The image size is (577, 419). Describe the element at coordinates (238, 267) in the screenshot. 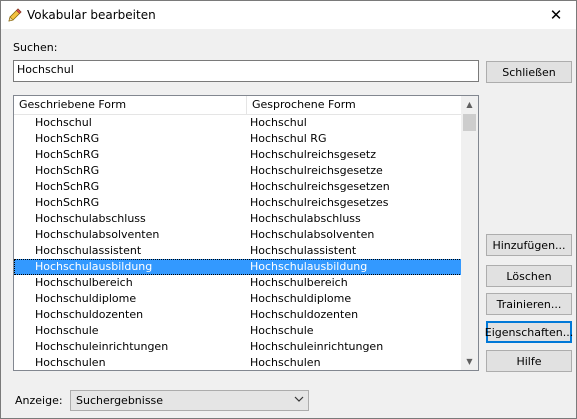

I see `list-row: Hochschulausbildung Hochschulausbildung` at that location.